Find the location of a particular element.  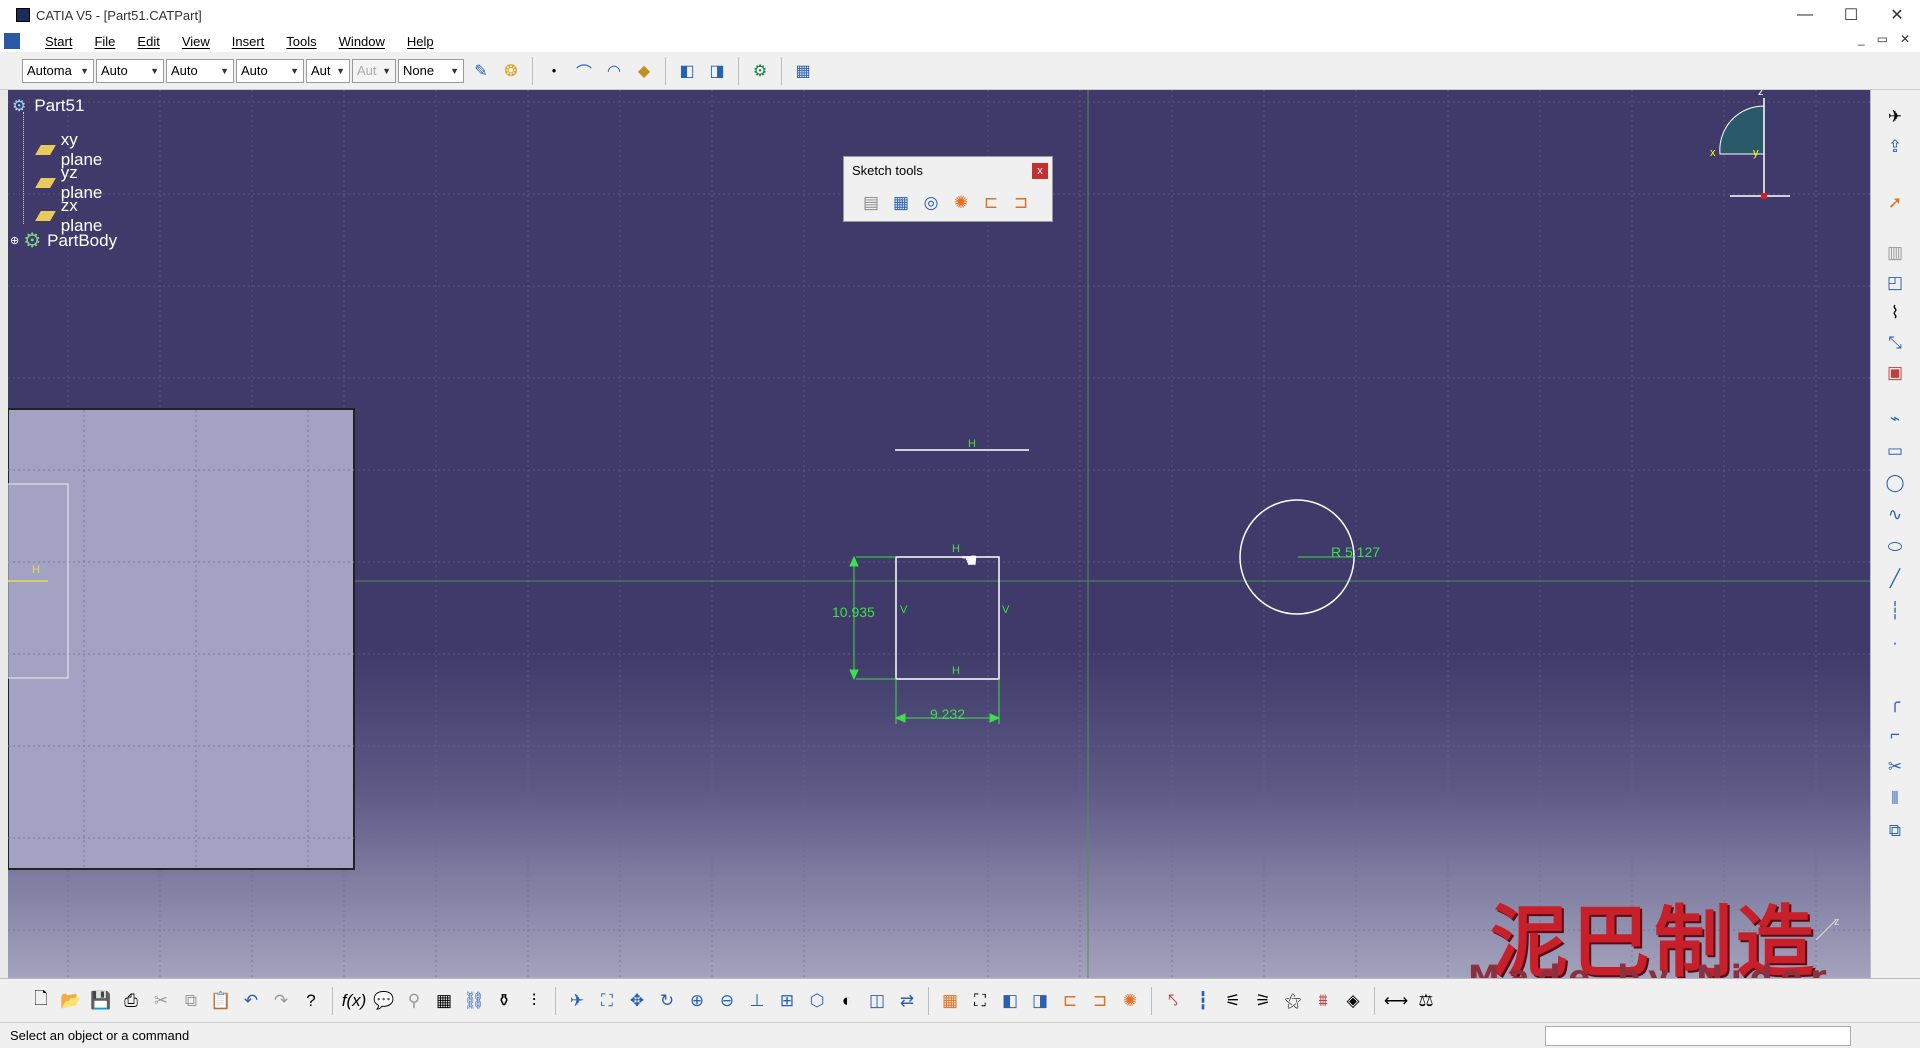

view-mode-icon: ◈ is located at coordinates (1353, 1001).